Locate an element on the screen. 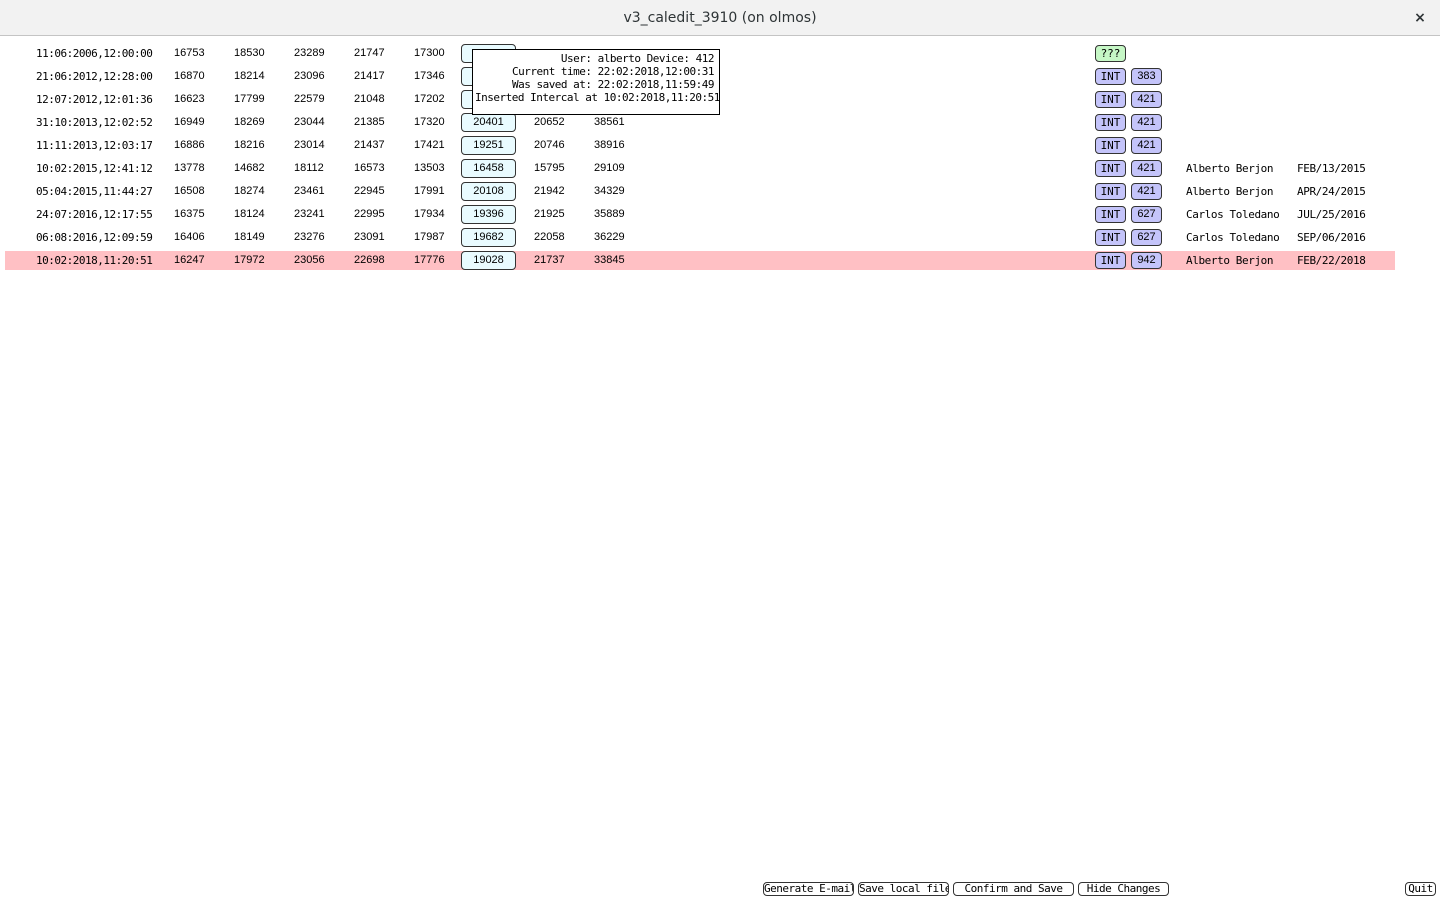  timestamp: 11:06:2006,12:00:00 is located at coordinates (94, 53).